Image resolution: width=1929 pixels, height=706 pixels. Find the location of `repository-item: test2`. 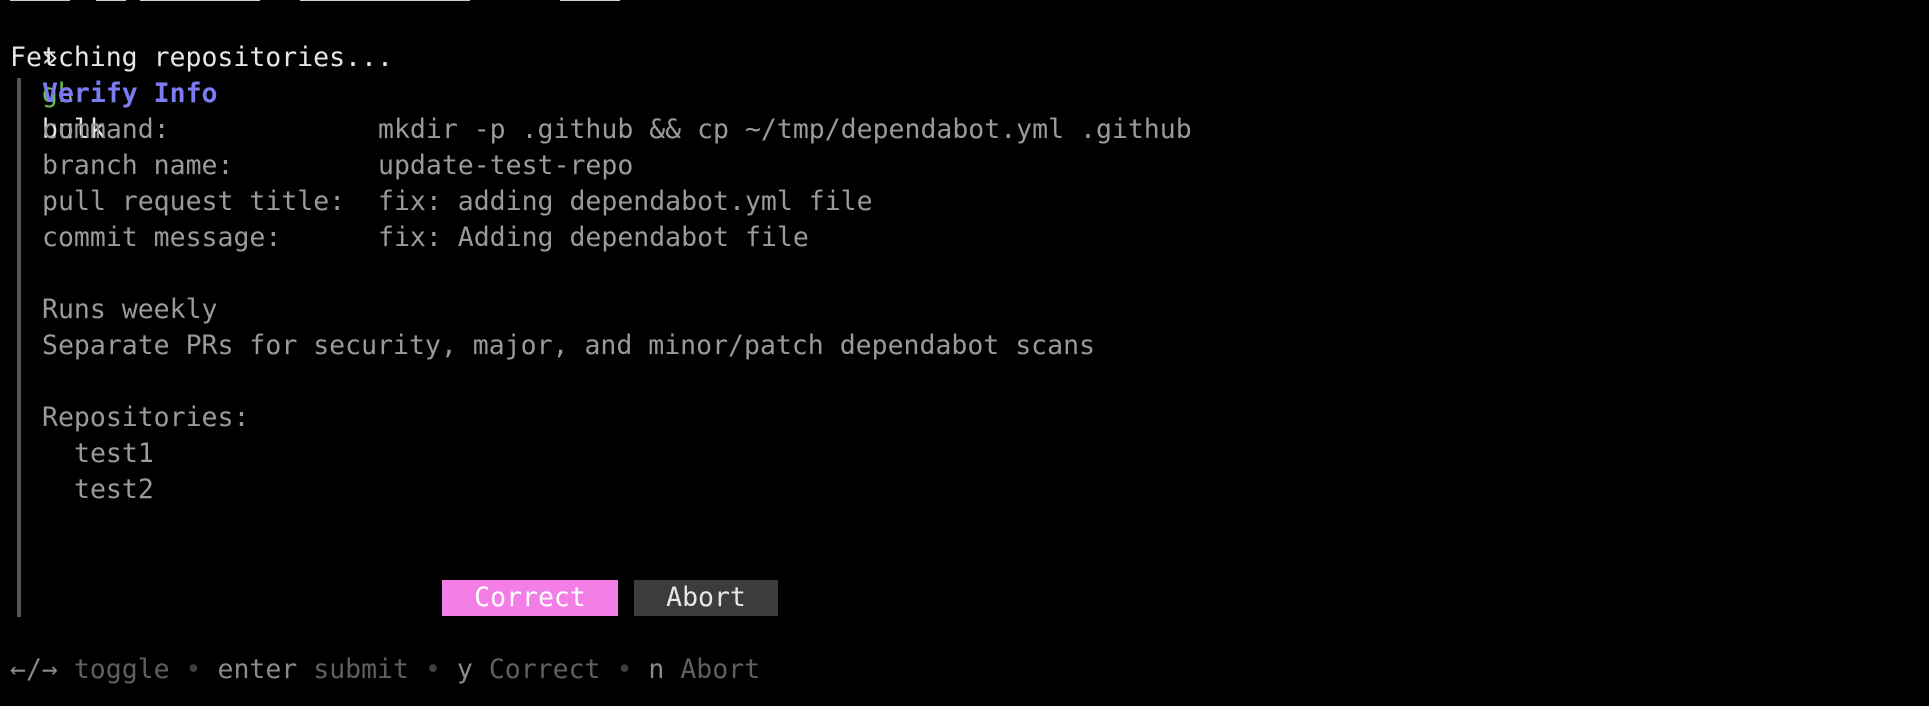

repository-item: test2 is located at coordinates (114, 489).